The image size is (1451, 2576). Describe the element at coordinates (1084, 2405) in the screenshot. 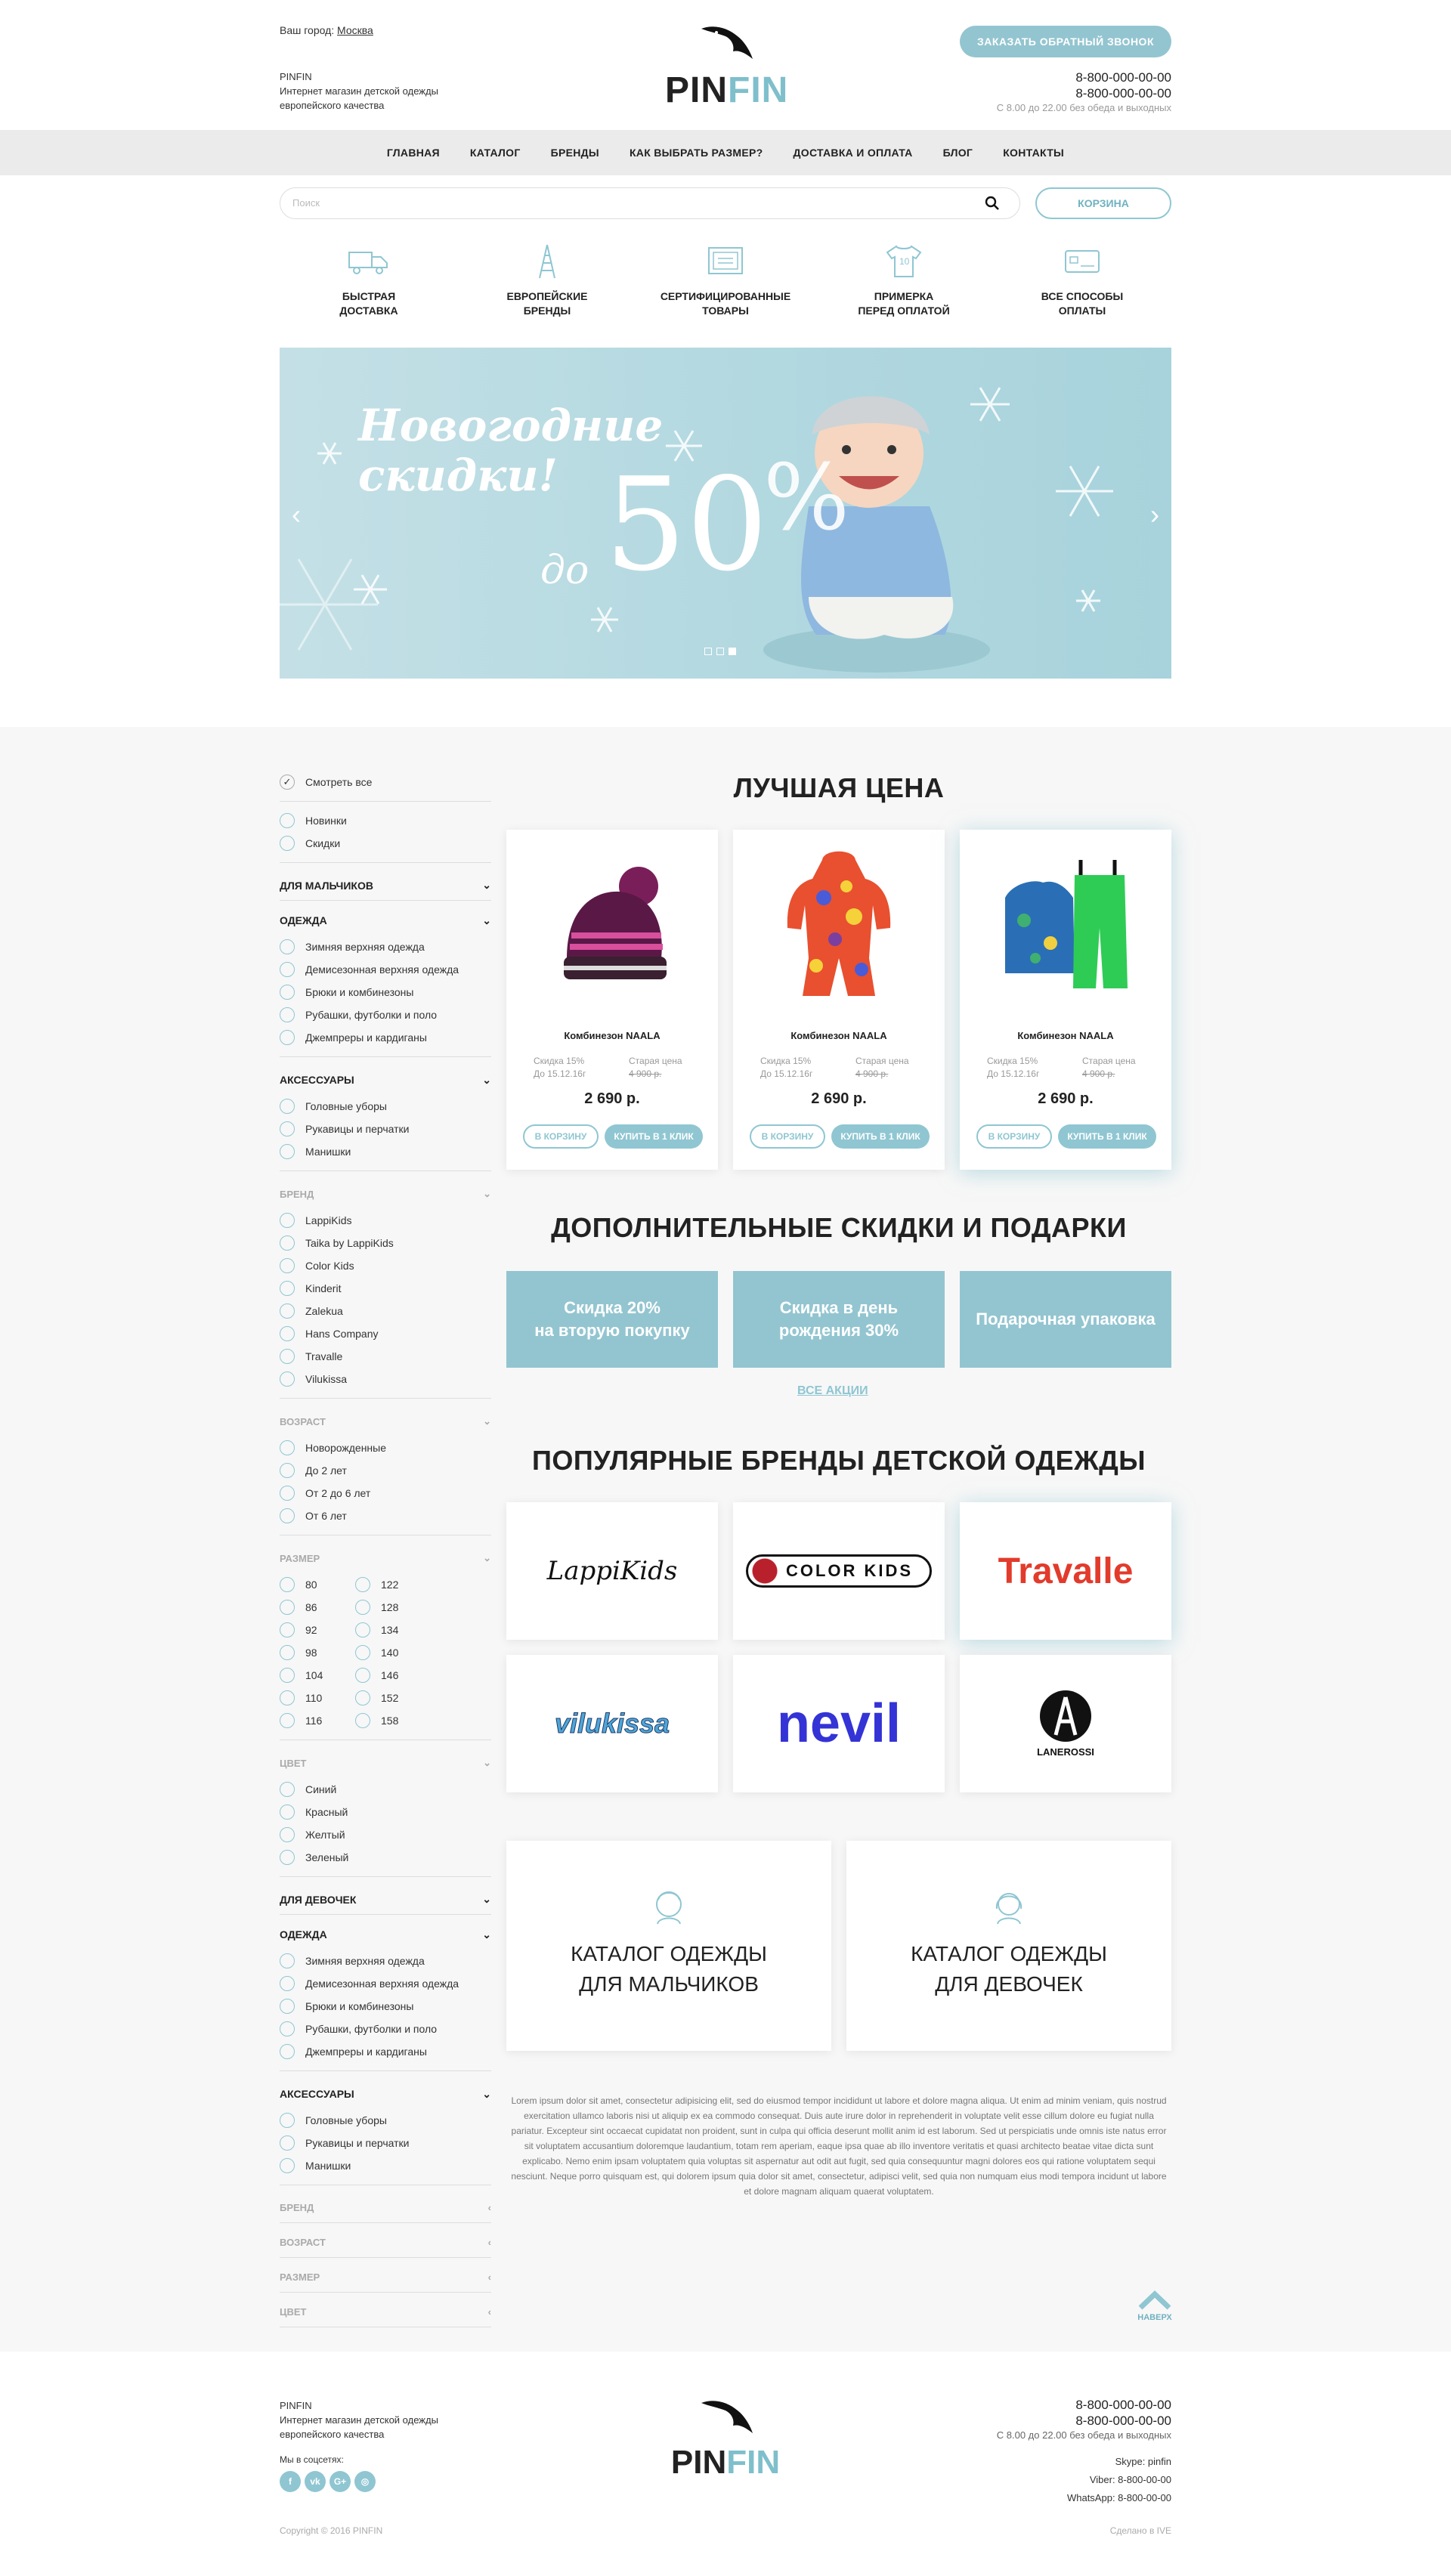

I see `footer-phone-1: 8-800-000-00-00` at that location.